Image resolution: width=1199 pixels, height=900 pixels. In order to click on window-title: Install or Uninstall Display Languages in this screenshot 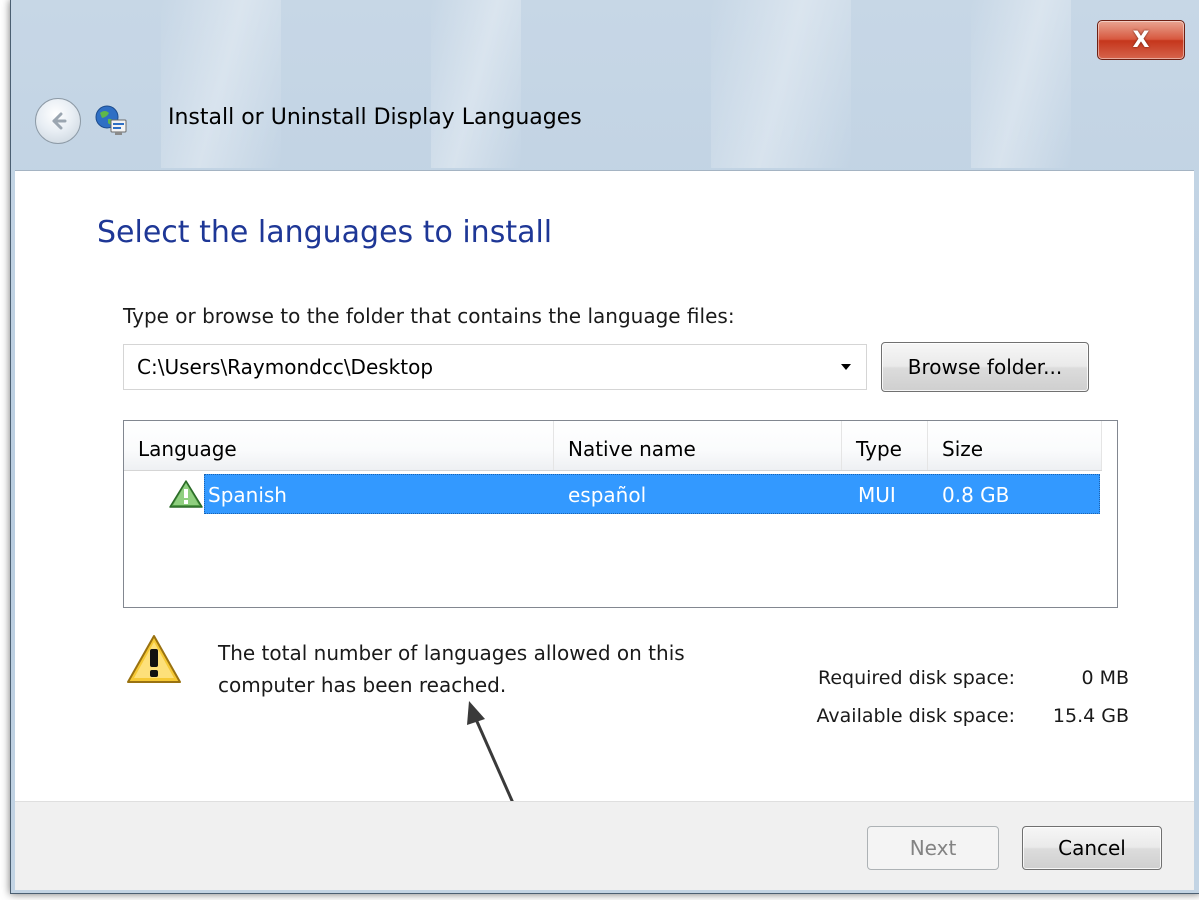, I will do `click(375, 117)`.